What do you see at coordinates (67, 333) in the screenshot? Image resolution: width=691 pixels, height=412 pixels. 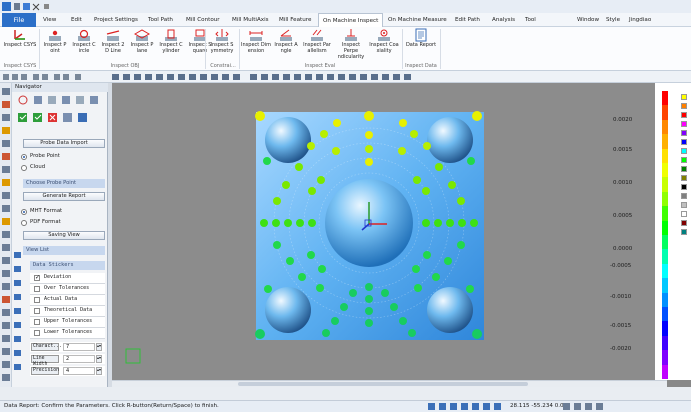 I see `sticker-row-lower-tolerances: Lower Tolerances` at bounding box center [67, 333].